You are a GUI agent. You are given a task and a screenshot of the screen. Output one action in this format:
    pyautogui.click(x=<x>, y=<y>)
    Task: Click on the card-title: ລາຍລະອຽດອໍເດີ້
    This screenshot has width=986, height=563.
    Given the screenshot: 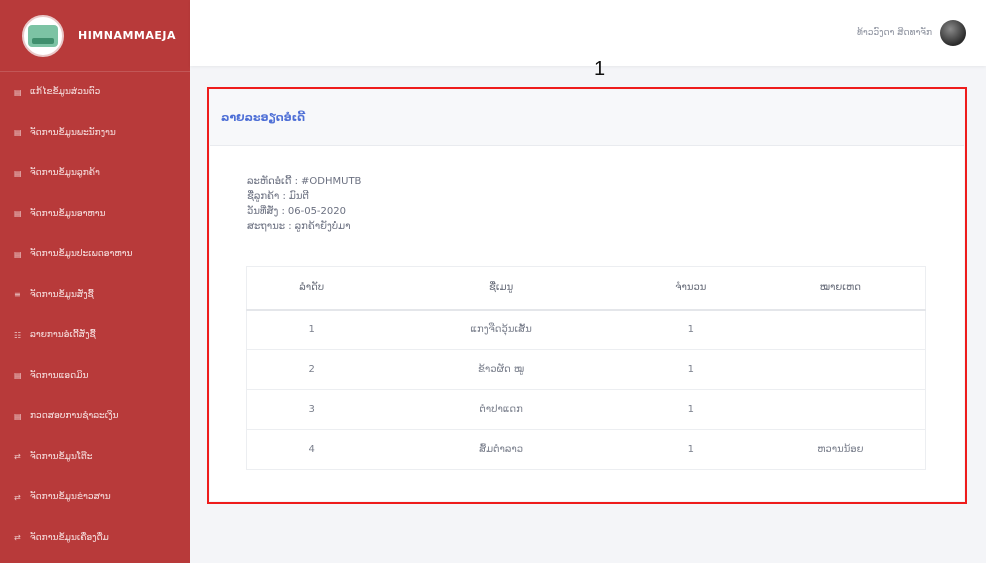 What is the action you would take?
    pyautogui.click(x=263, y=117)
    